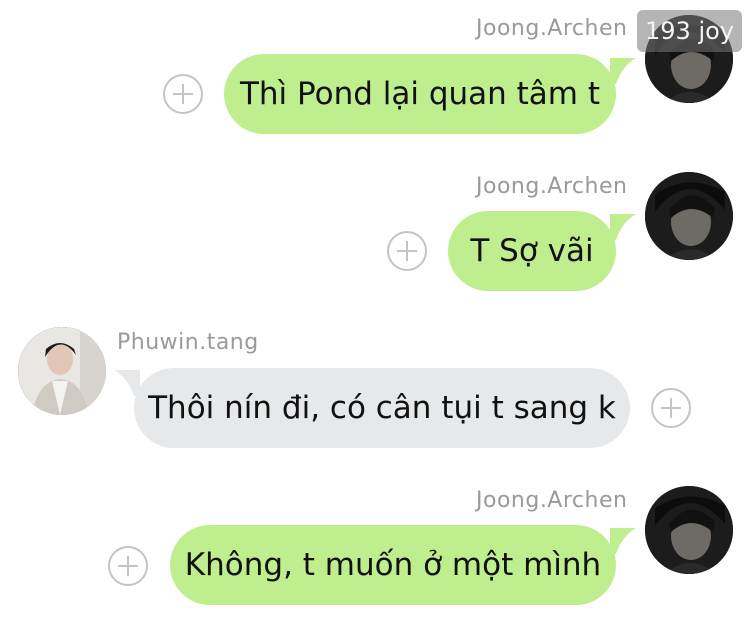  What do you see at coordinates (188, 342) in the screenshot?
I see `sender-name: Phuwin.tang` at bounding box center [188, 342].